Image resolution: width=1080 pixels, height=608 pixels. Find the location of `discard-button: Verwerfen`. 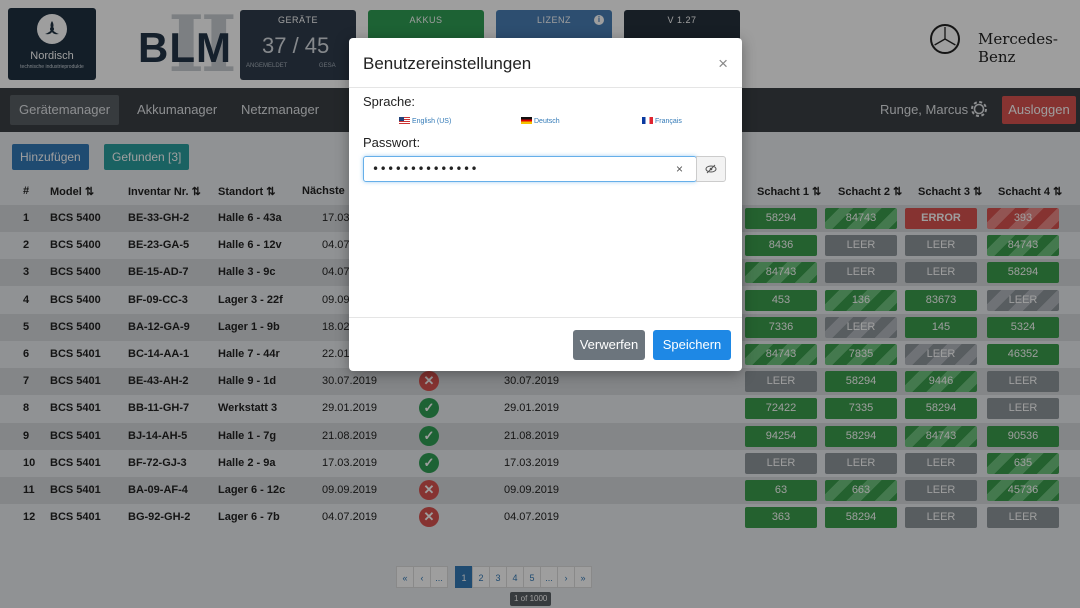

discard-button: Verwerfen is located at coordinates (609, 345).